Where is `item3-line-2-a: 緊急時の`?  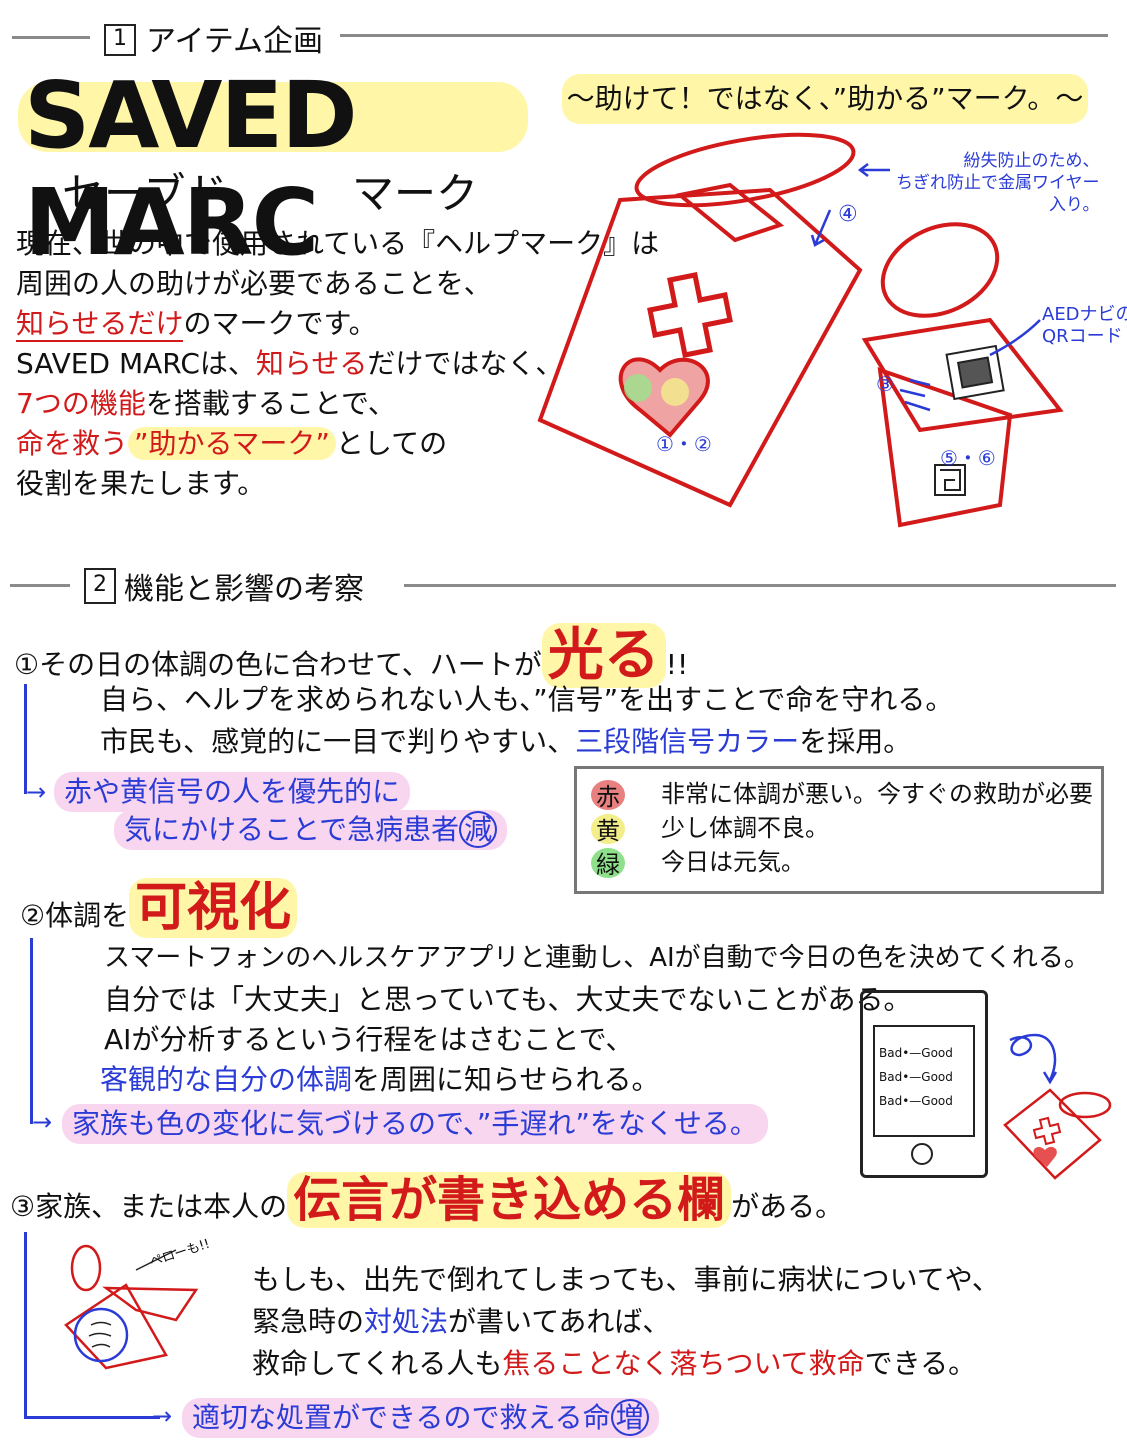 item3-line-2-a: 緊急時の is located at coordinates (308, 1321).